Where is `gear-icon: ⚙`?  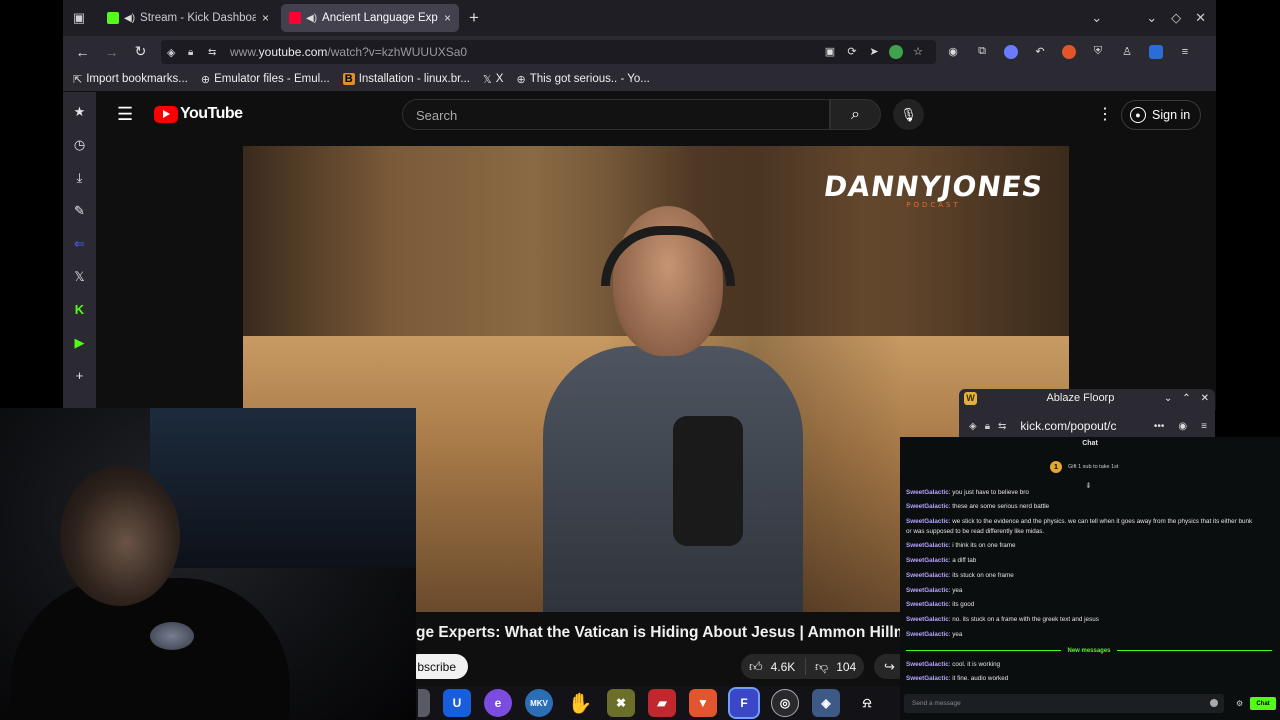 gear-icon: ⚙ is located at coordinates (1239, 703).